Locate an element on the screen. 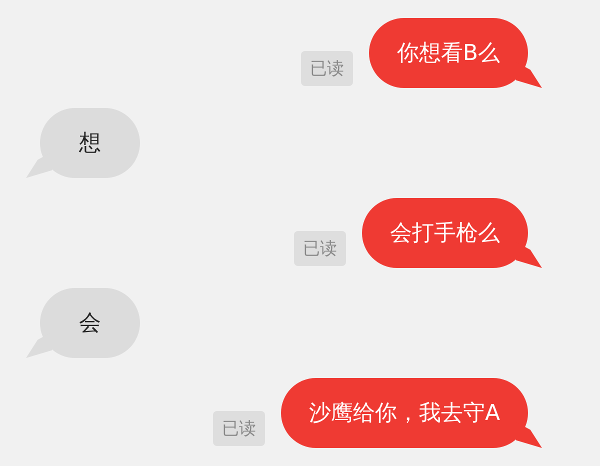 This screenshot has height=466, width=600. sent-message-bubble: 沙鹰给你，我去守A is located at coordinates (411, 413).